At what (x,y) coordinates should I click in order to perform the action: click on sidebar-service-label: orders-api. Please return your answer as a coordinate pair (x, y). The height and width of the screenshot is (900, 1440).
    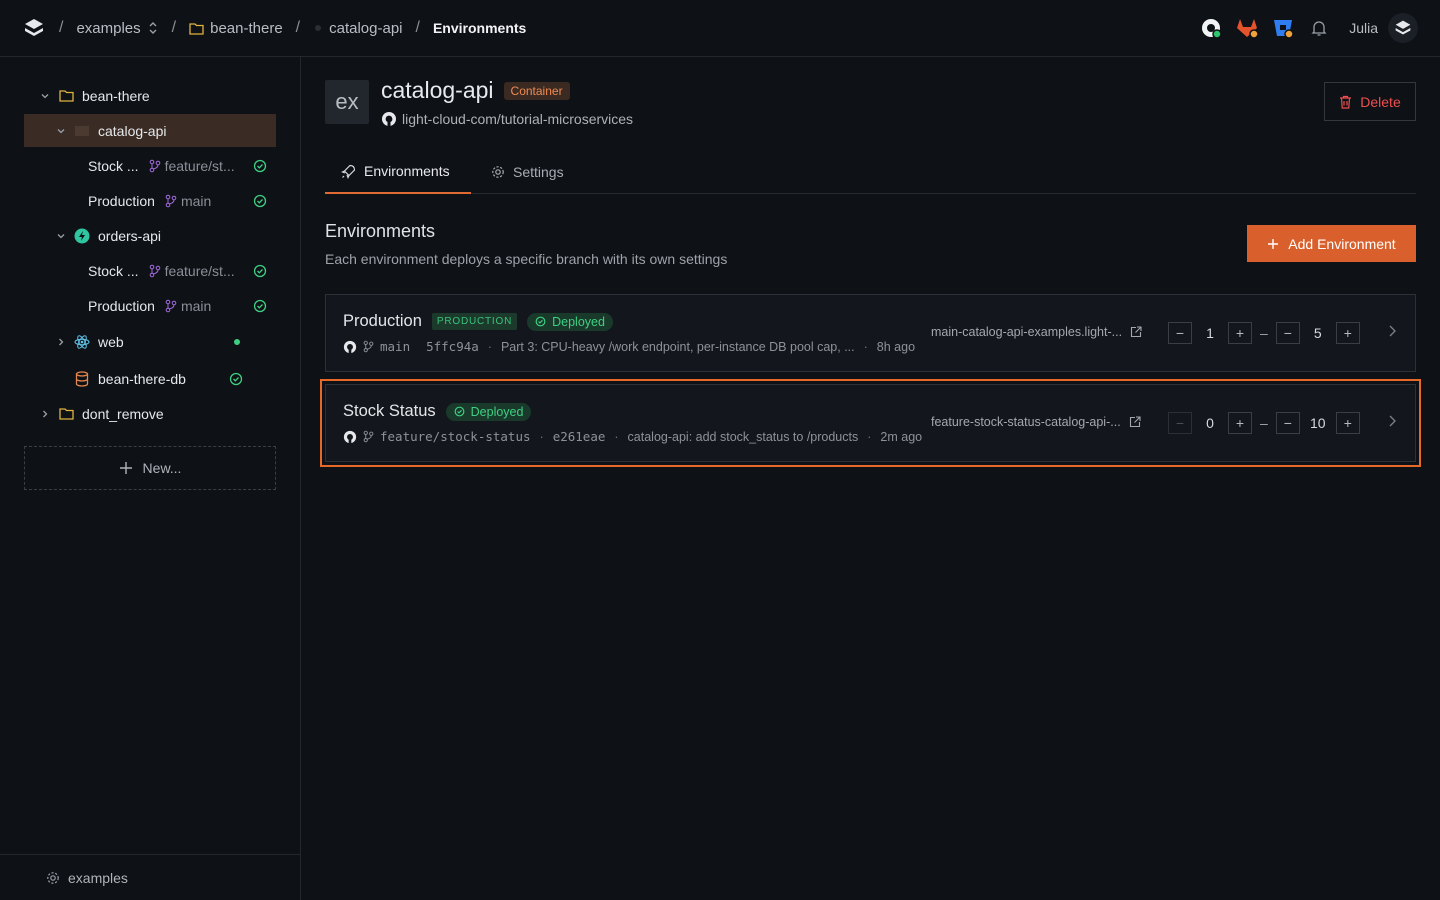
    Looking at the image, I should click on (130, 235).